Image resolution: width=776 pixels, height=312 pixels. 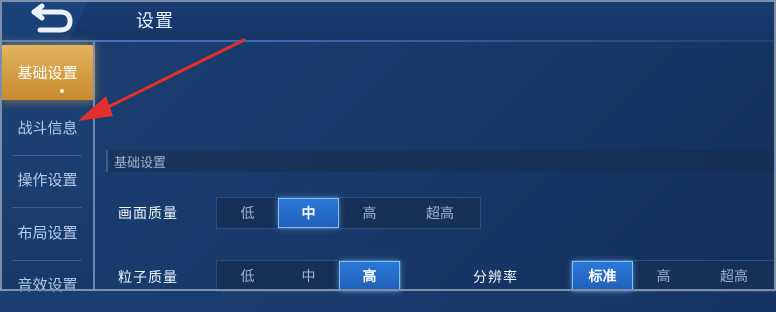 I want to click on page-title: 设置, so click(x=155, y=21).